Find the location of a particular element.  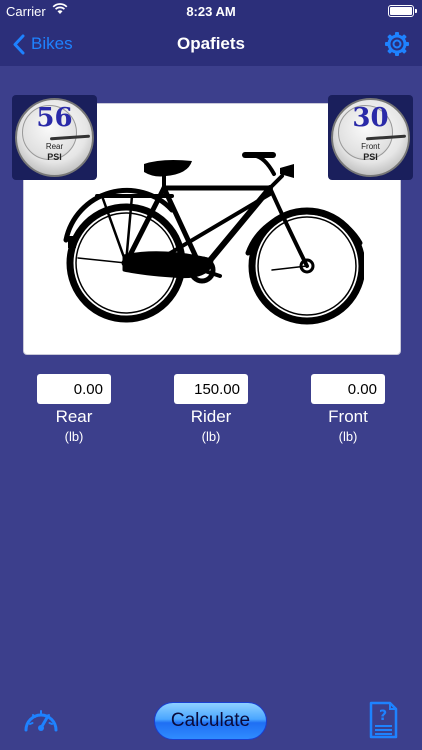

status-bar: Carrier 8:23 AM is located at coordinates (211, 11).